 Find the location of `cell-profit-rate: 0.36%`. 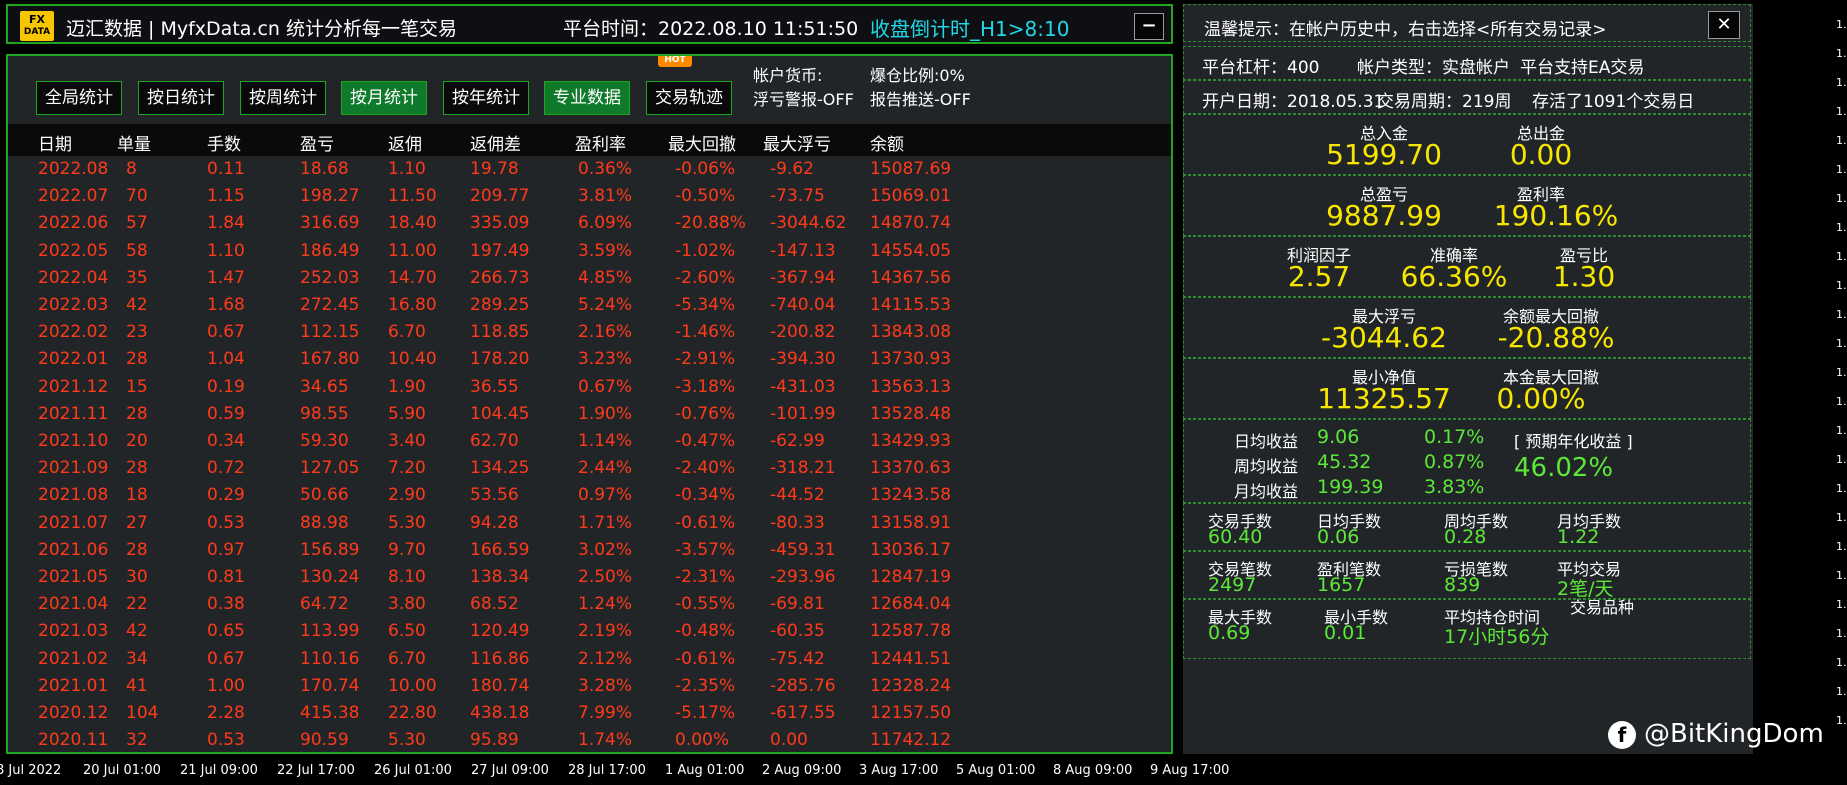

cell-profit-rate: 0.36% is located at coordinates (605, 169).